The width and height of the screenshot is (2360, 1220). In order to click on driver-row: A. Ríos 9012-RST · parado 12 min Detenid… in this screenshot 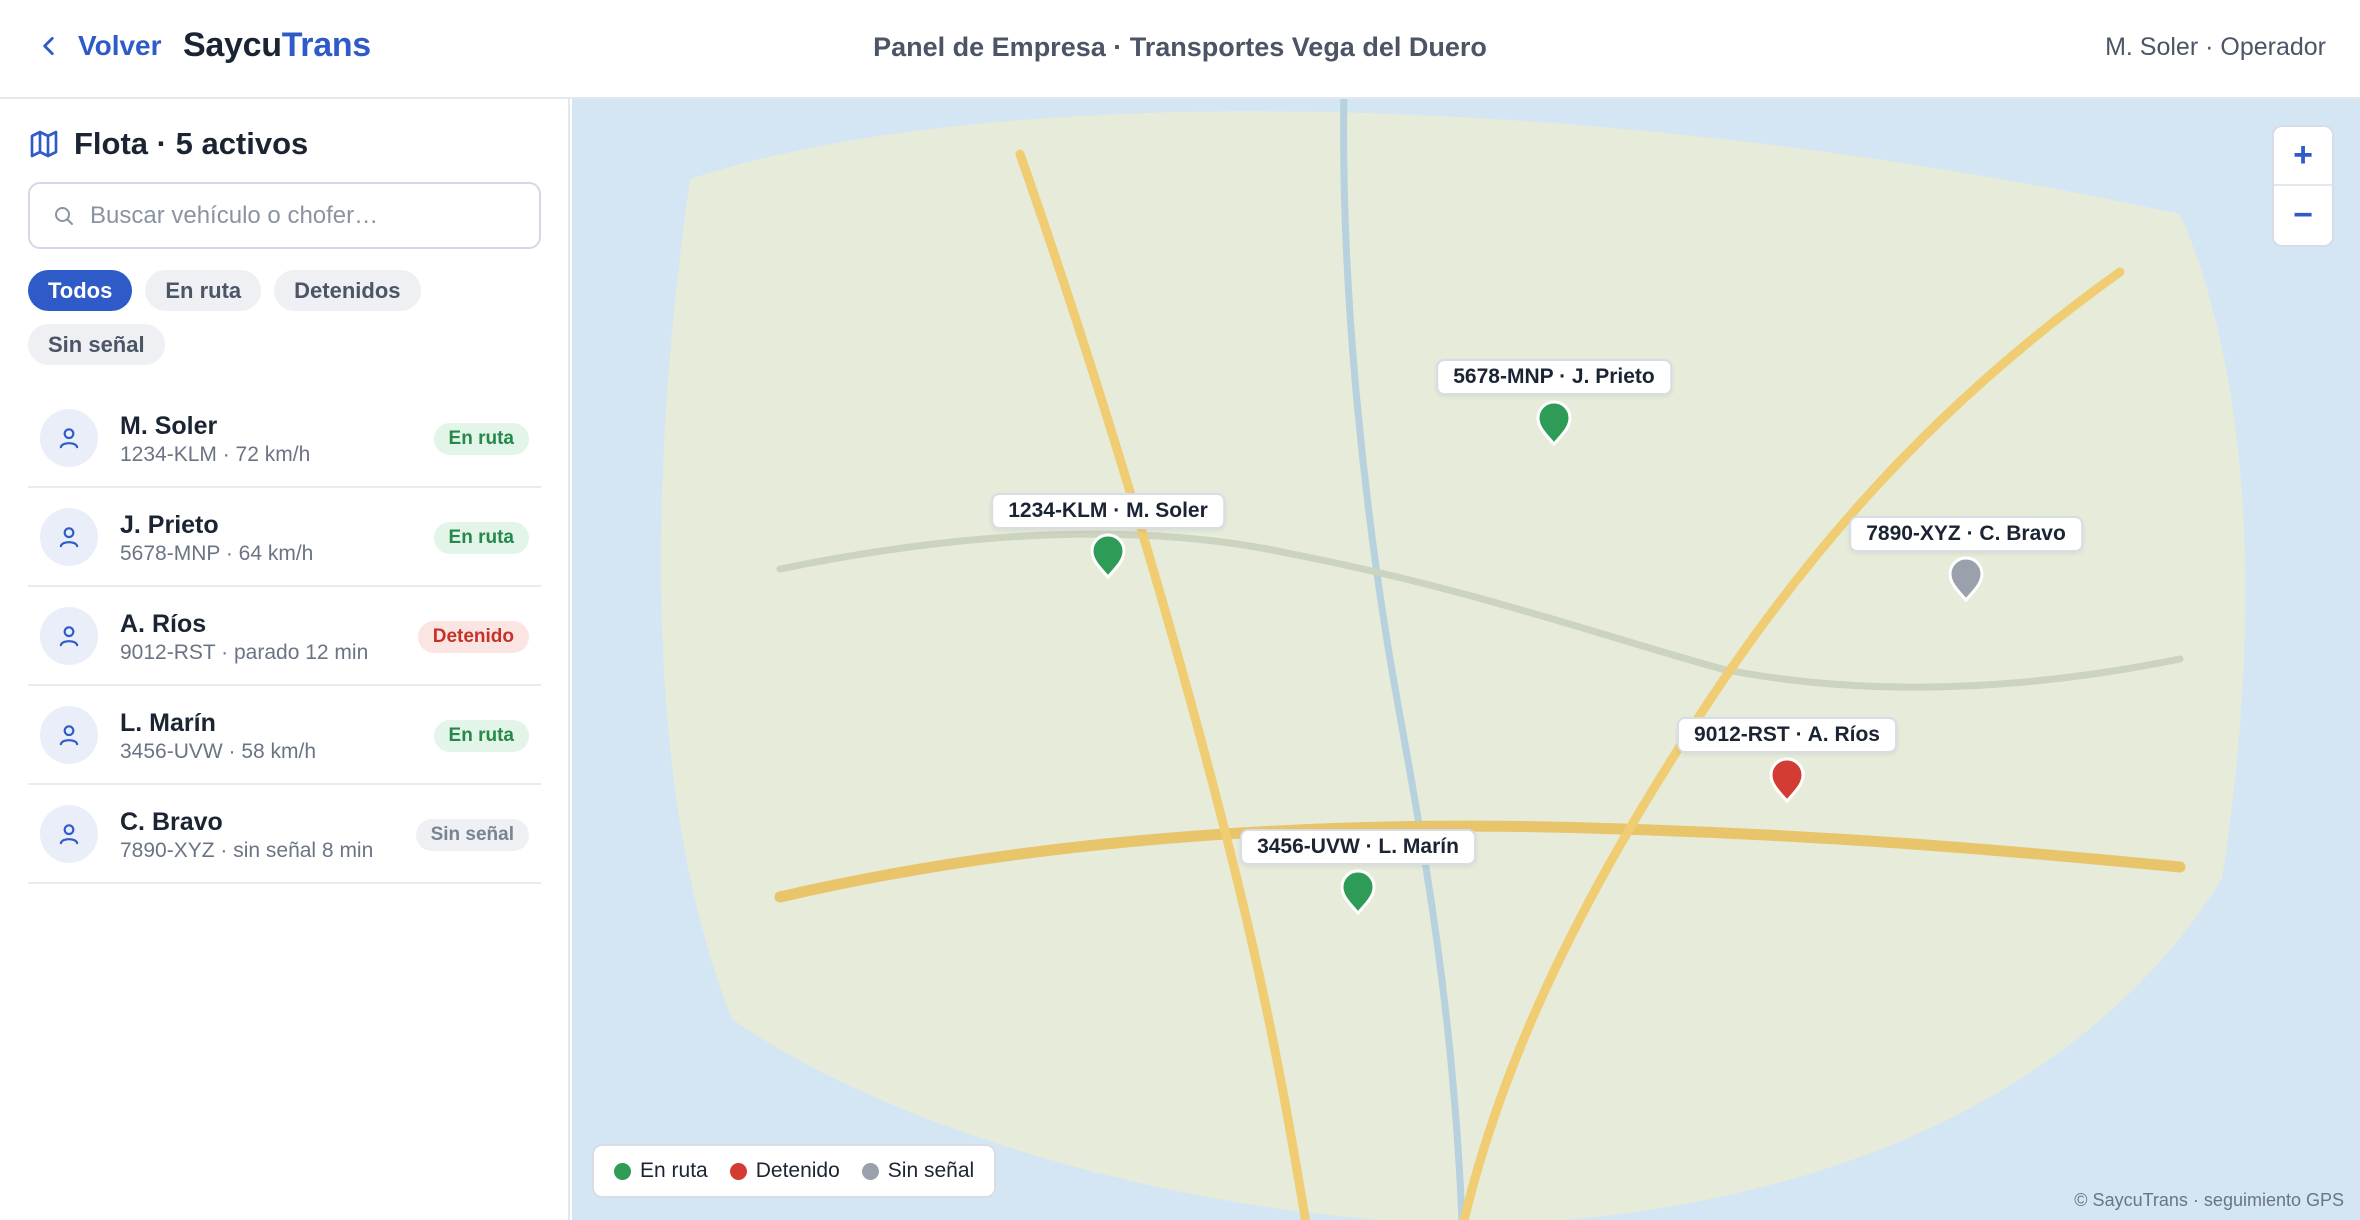, I will do `click(284, 636)`.